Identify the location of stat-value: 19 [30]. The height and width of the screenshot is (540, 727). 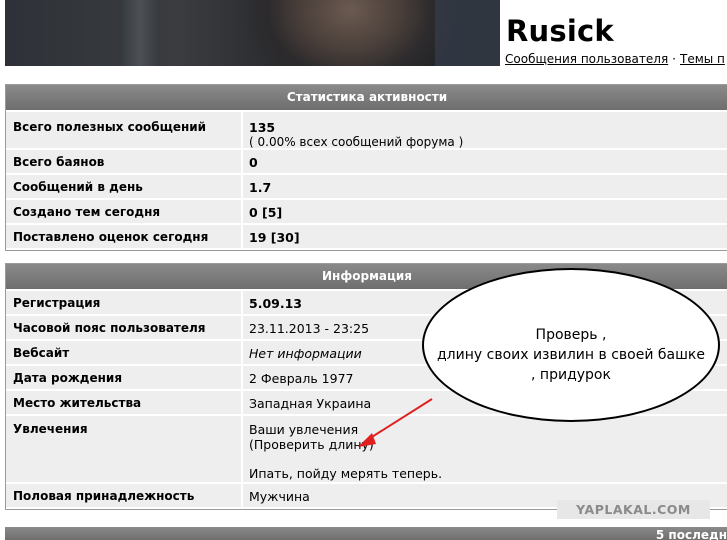
(485, 237).